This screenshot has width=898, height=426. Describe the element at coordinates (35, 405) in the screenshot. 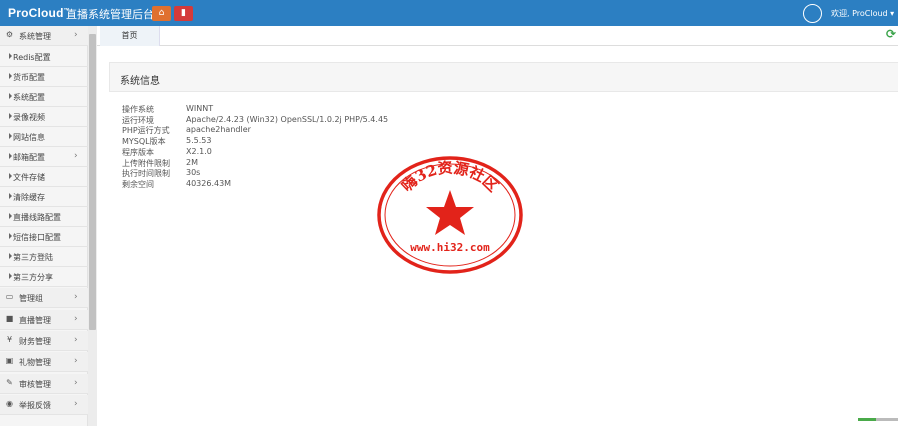

I see `sidebar-item-label: 举报反馈` at that location.